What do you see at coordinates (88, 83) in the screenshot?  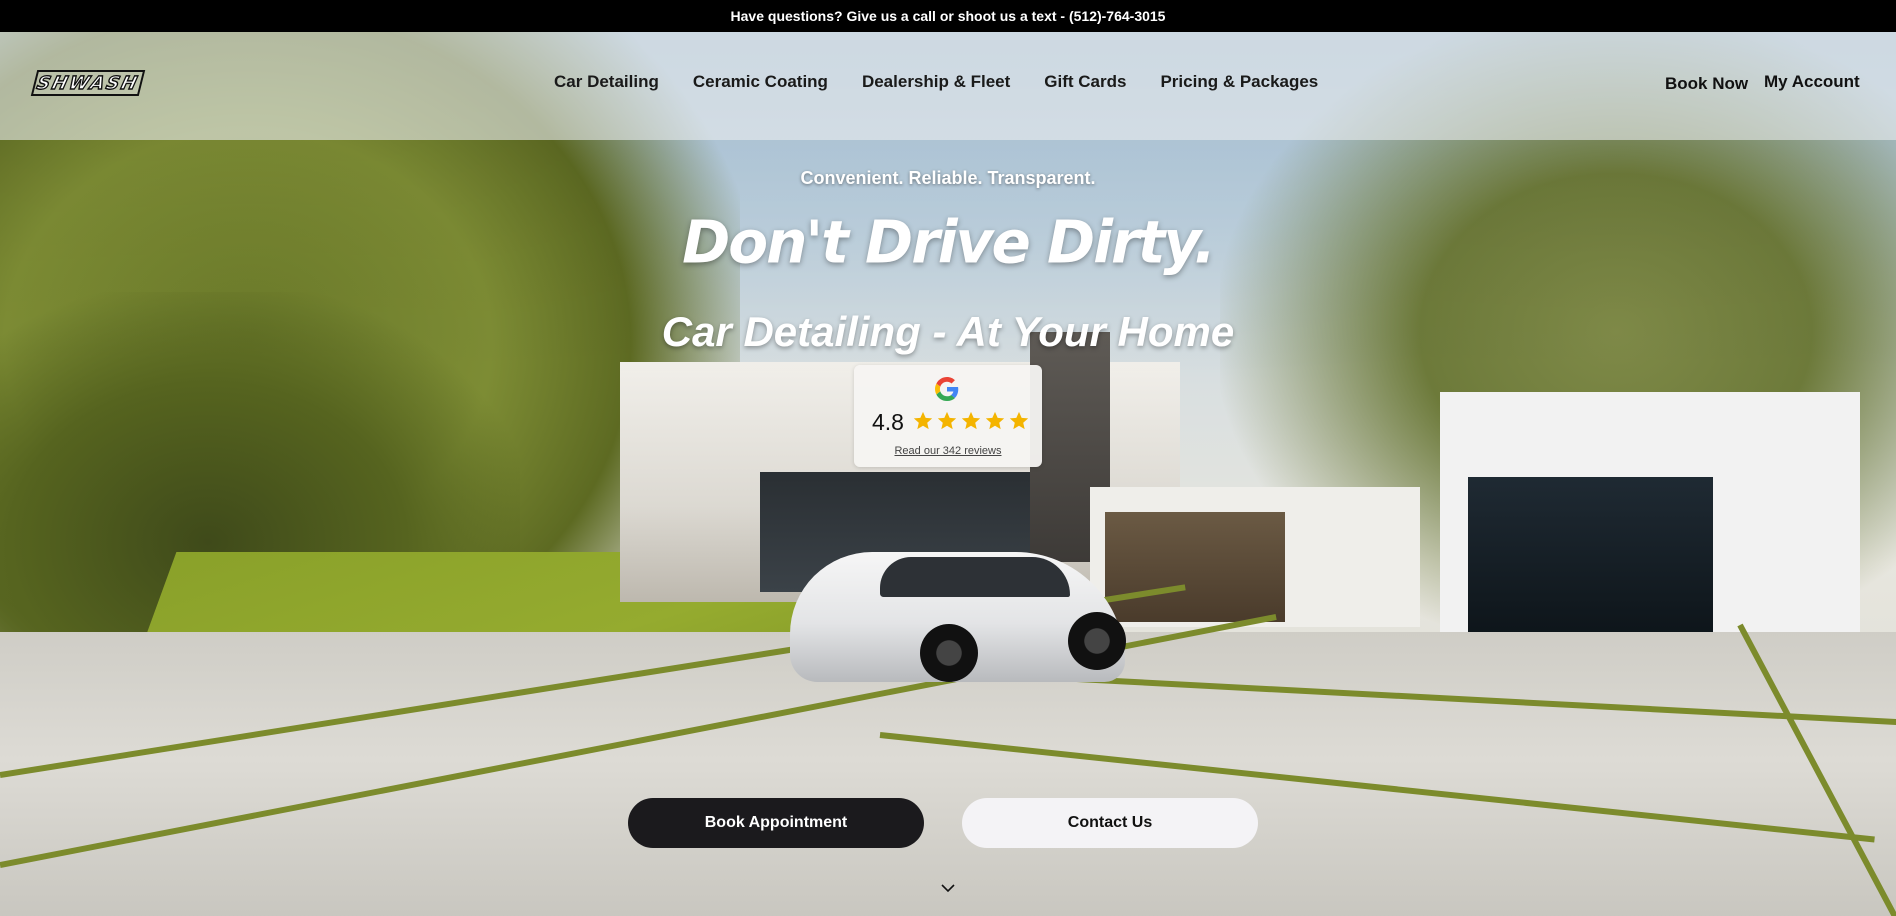 I see `site-logo: SHWASH` at bounding box center [88, 83].